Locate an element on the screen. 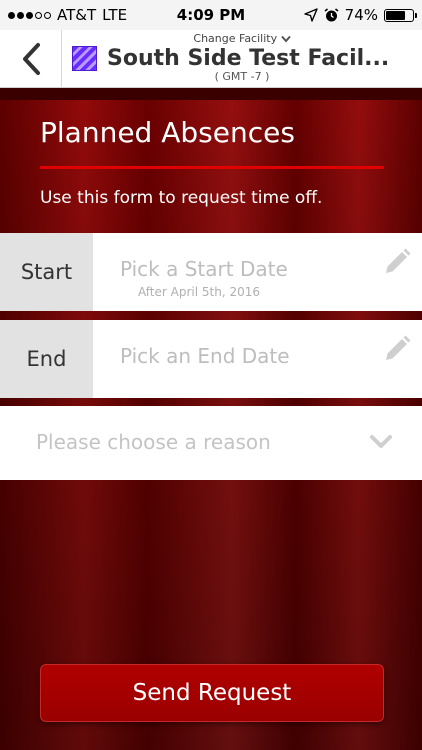 The height and width of the screenshot is (750, 422). header-separator is located at coordinates (211, 94).